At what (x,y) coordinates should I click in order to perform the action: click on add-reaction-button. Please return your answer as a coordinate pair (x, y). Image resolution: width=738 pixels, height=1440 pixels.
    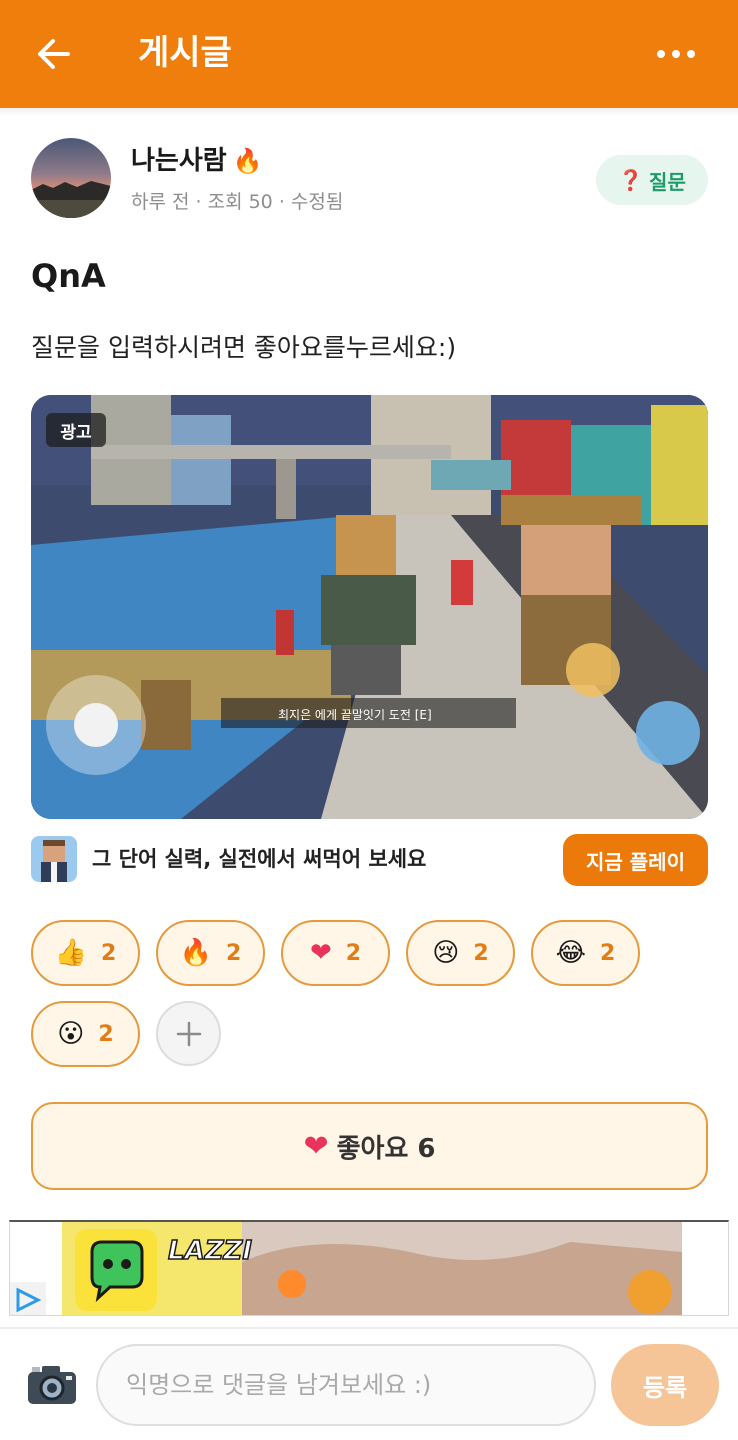
    Looking at the image, I should click on (188, 1033).